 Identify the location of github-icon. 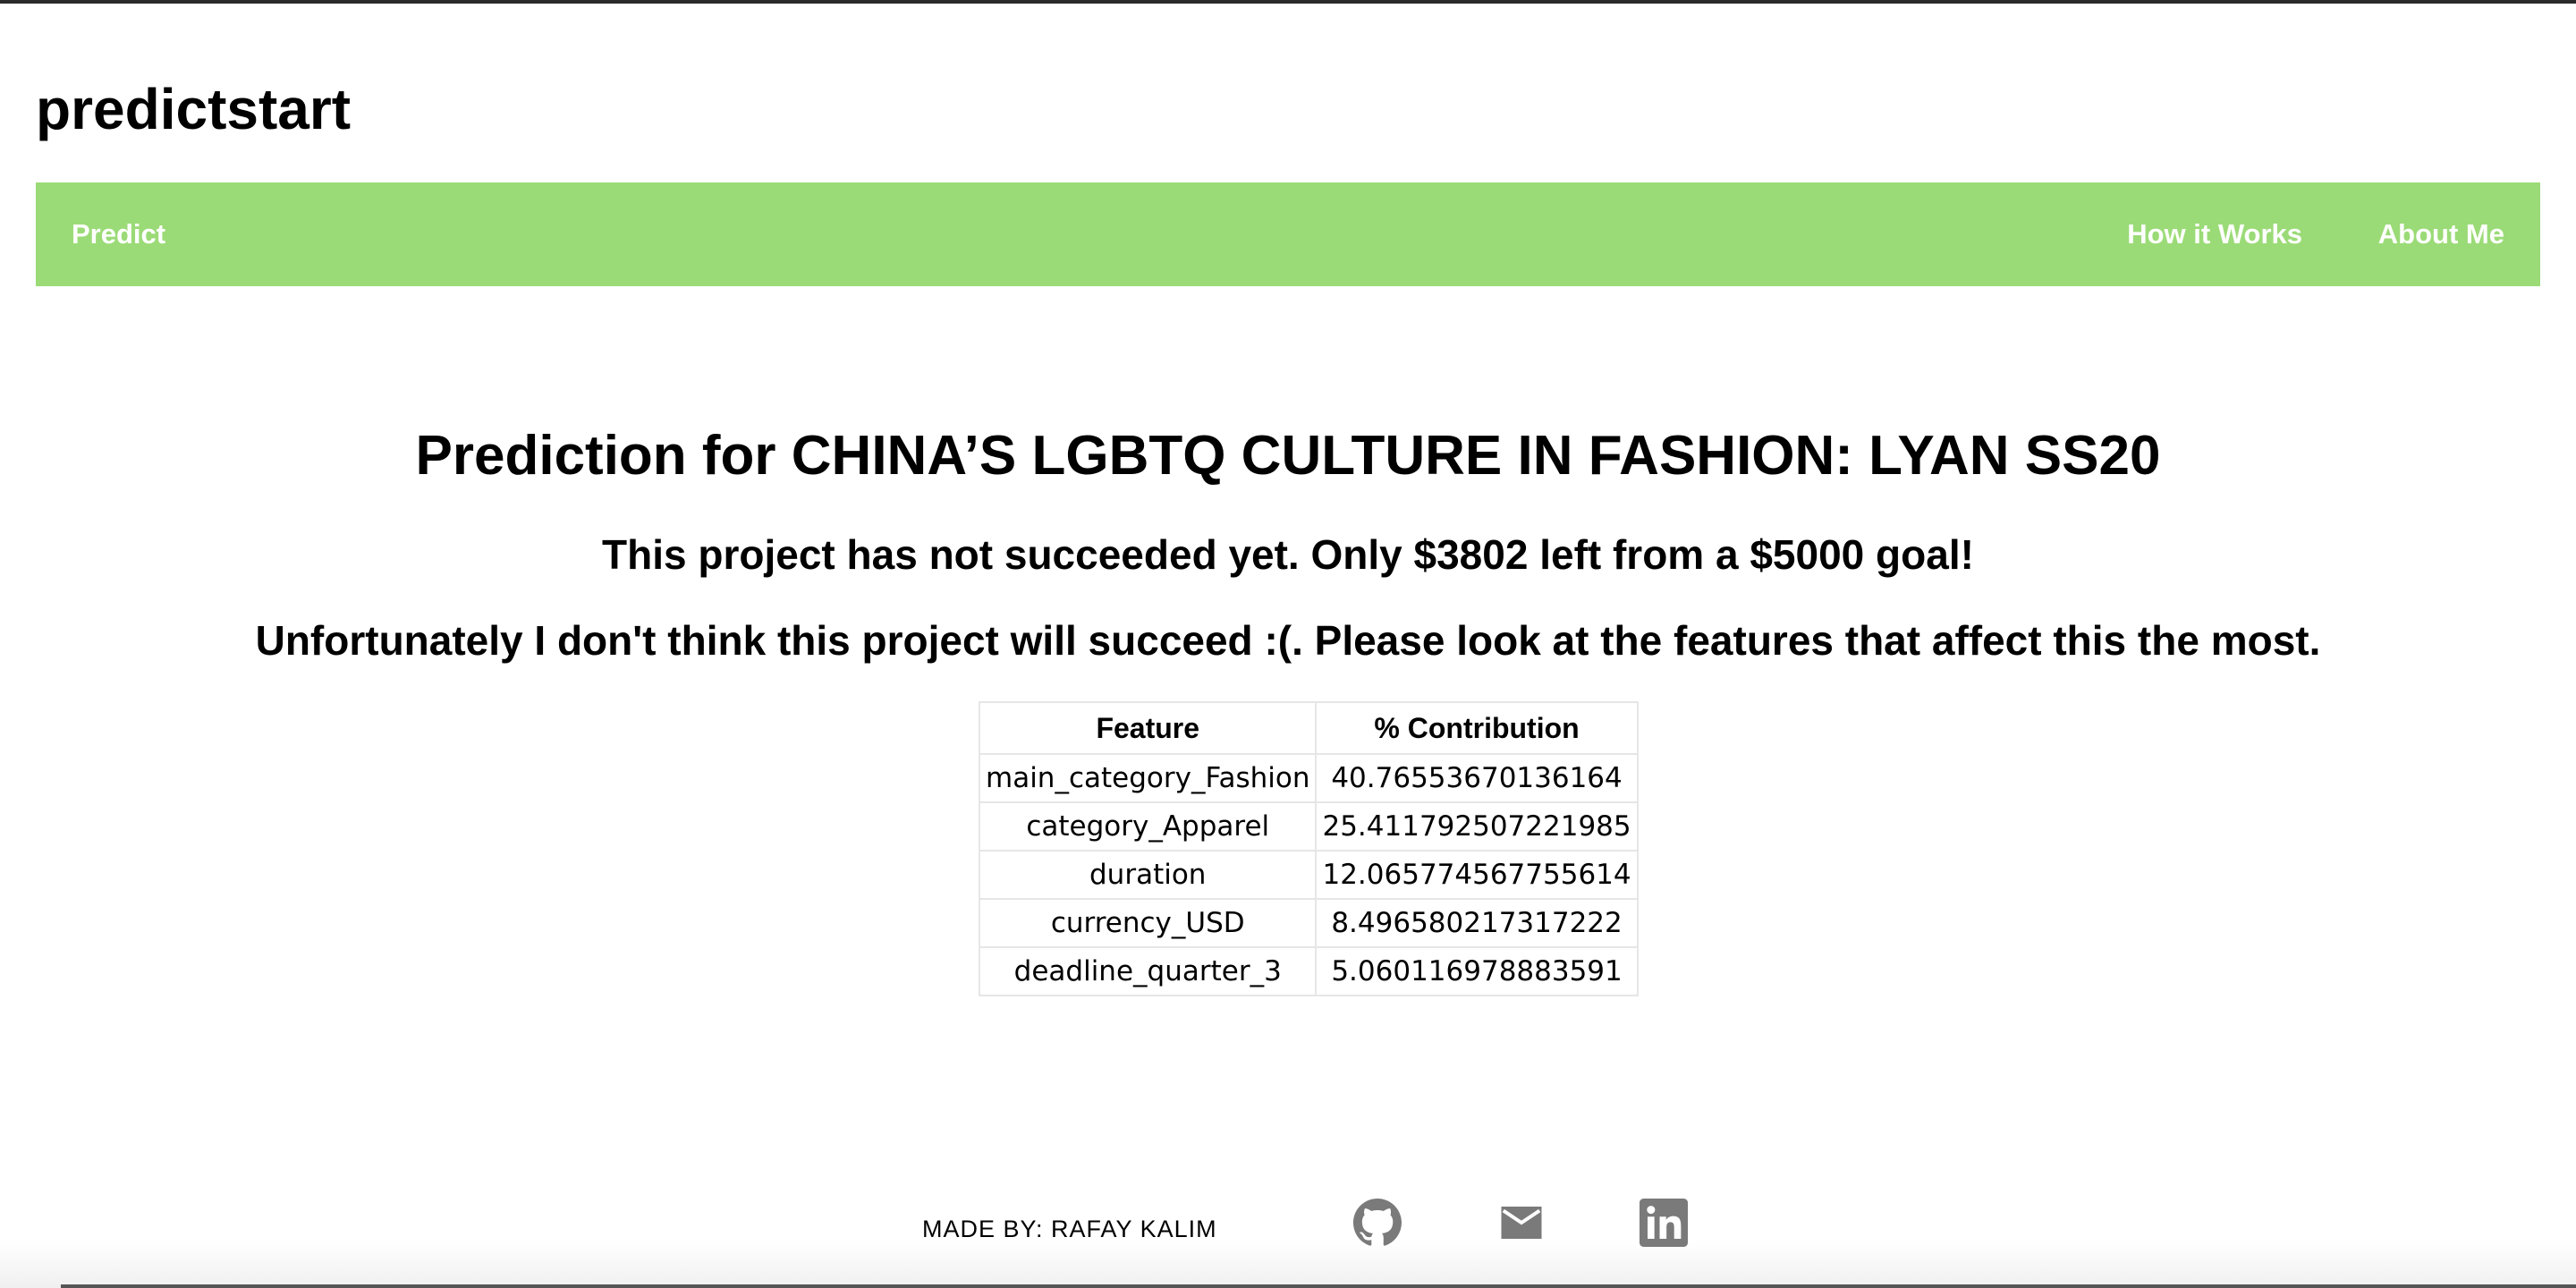
(1377, 1223).